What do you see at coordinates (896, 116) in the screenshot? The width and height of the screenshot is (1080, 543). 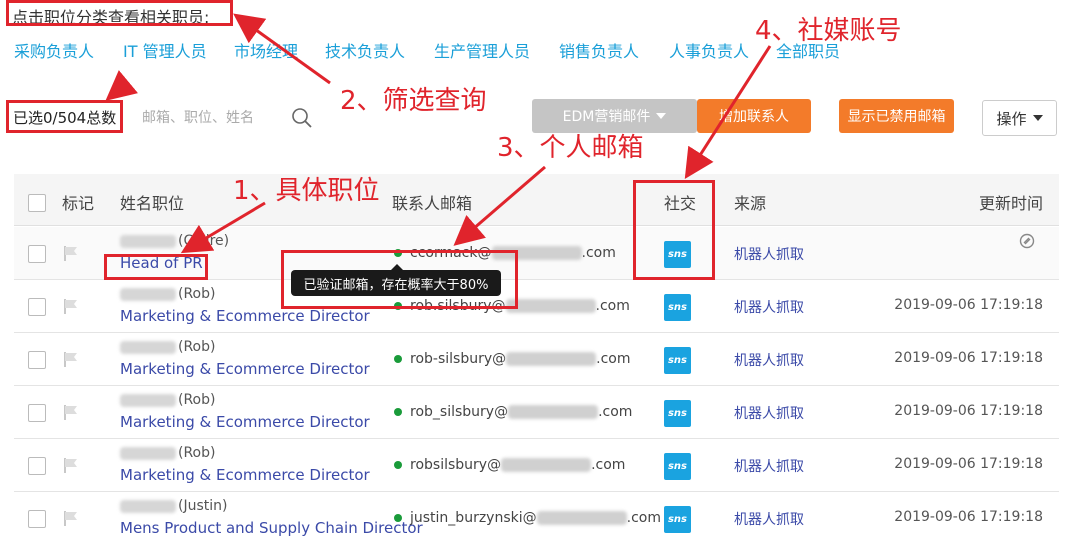 I see `show-disabled-email-button: 显示已禁用邮箱` at bounding box center [896, 116].